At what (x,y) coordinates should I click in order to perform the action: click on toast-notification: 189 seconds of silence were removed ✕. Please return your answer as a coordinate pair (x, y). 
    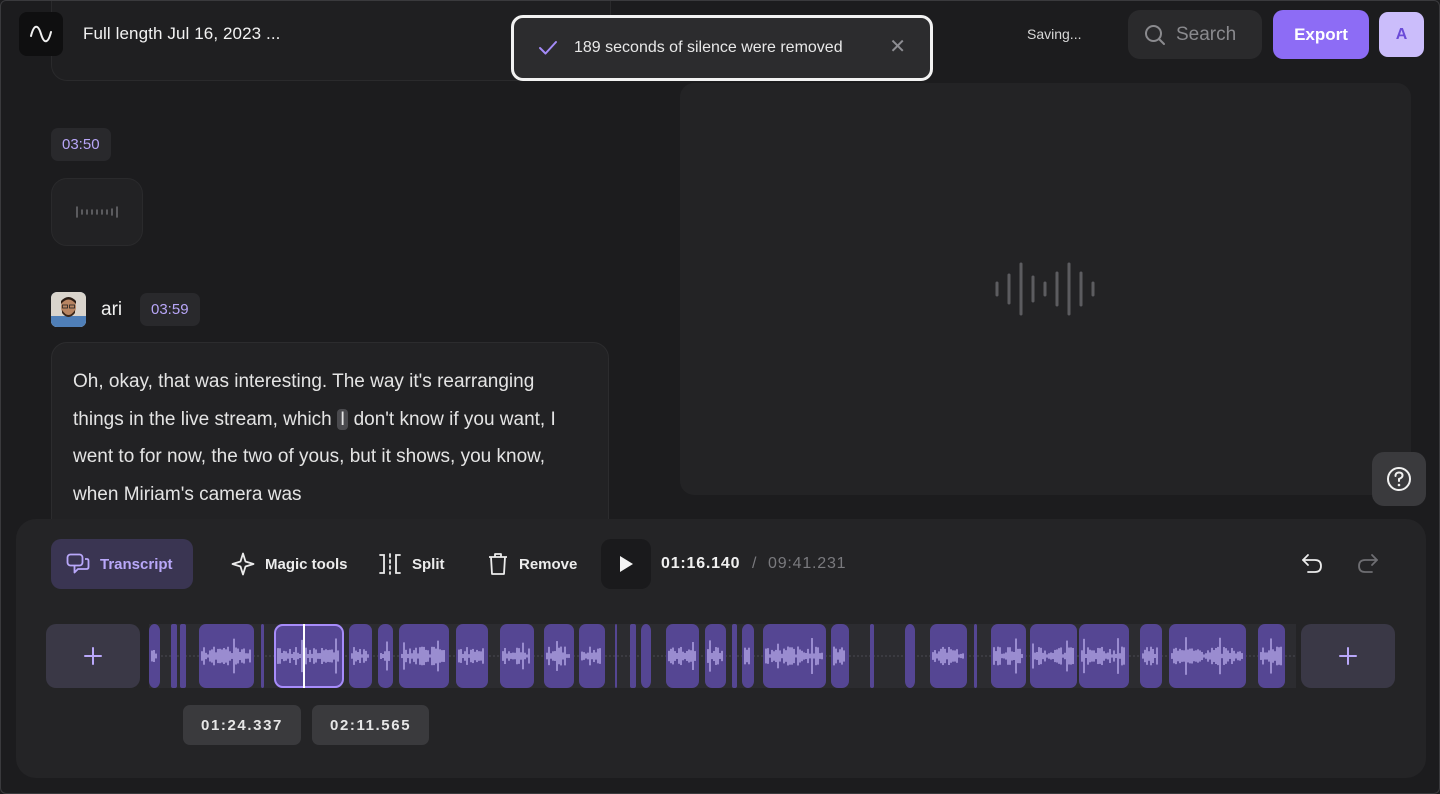
    Looking at the image, I should click on (722, 48).